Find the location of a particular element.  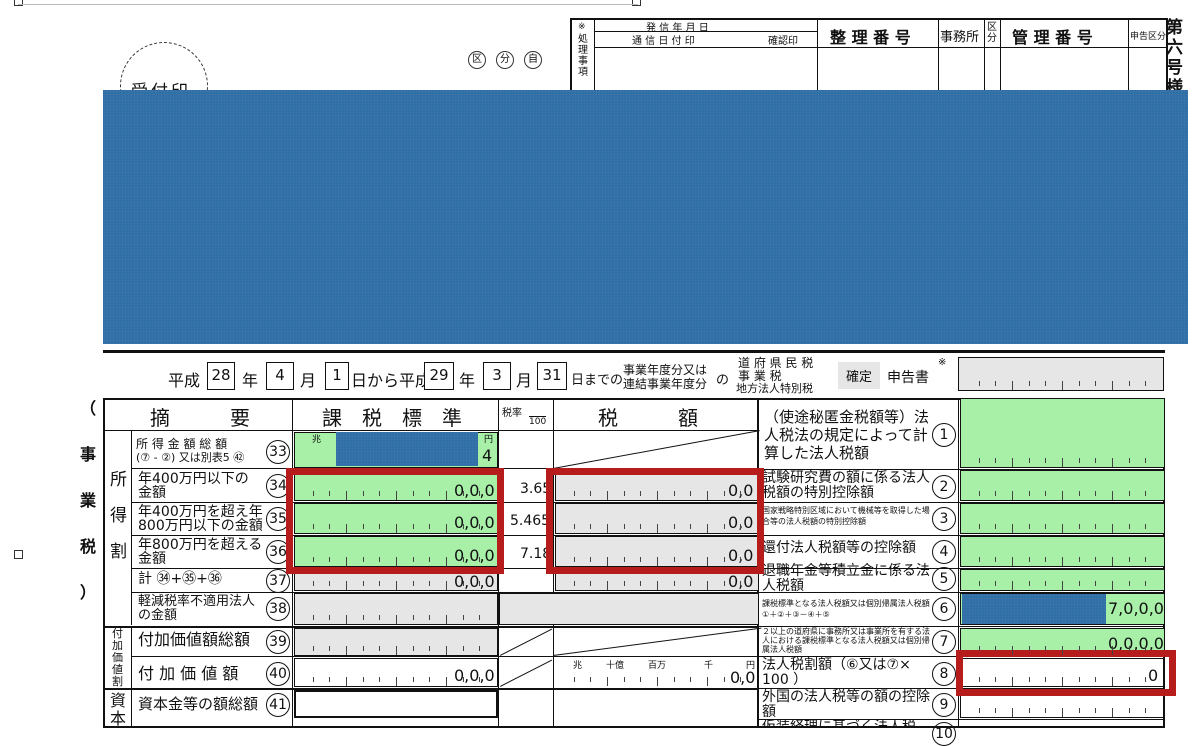

row-number: 33 is located at coordinates (278, 452).